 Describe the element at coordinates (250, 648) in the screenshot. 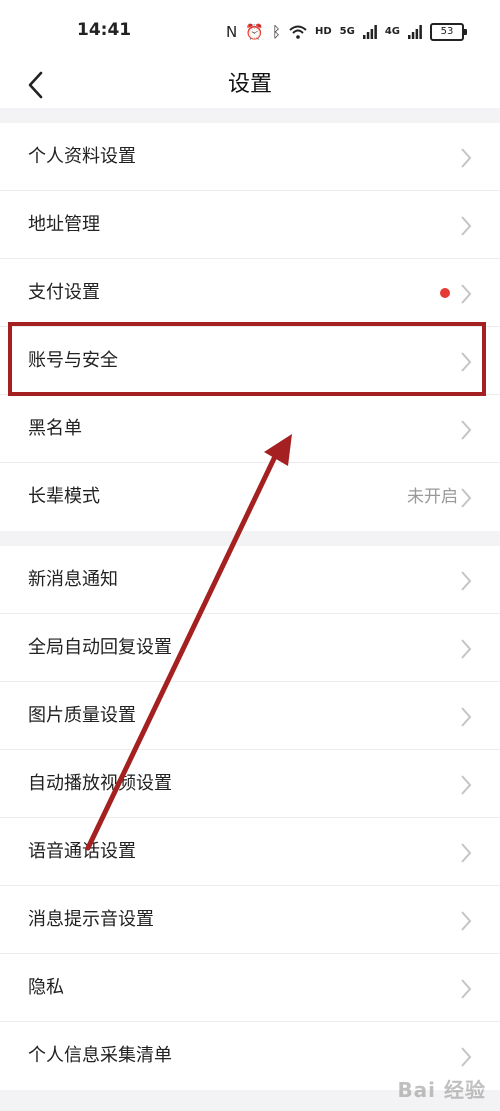

I see `settings-item-auto-reply: 全局自动回复设置` at that location.